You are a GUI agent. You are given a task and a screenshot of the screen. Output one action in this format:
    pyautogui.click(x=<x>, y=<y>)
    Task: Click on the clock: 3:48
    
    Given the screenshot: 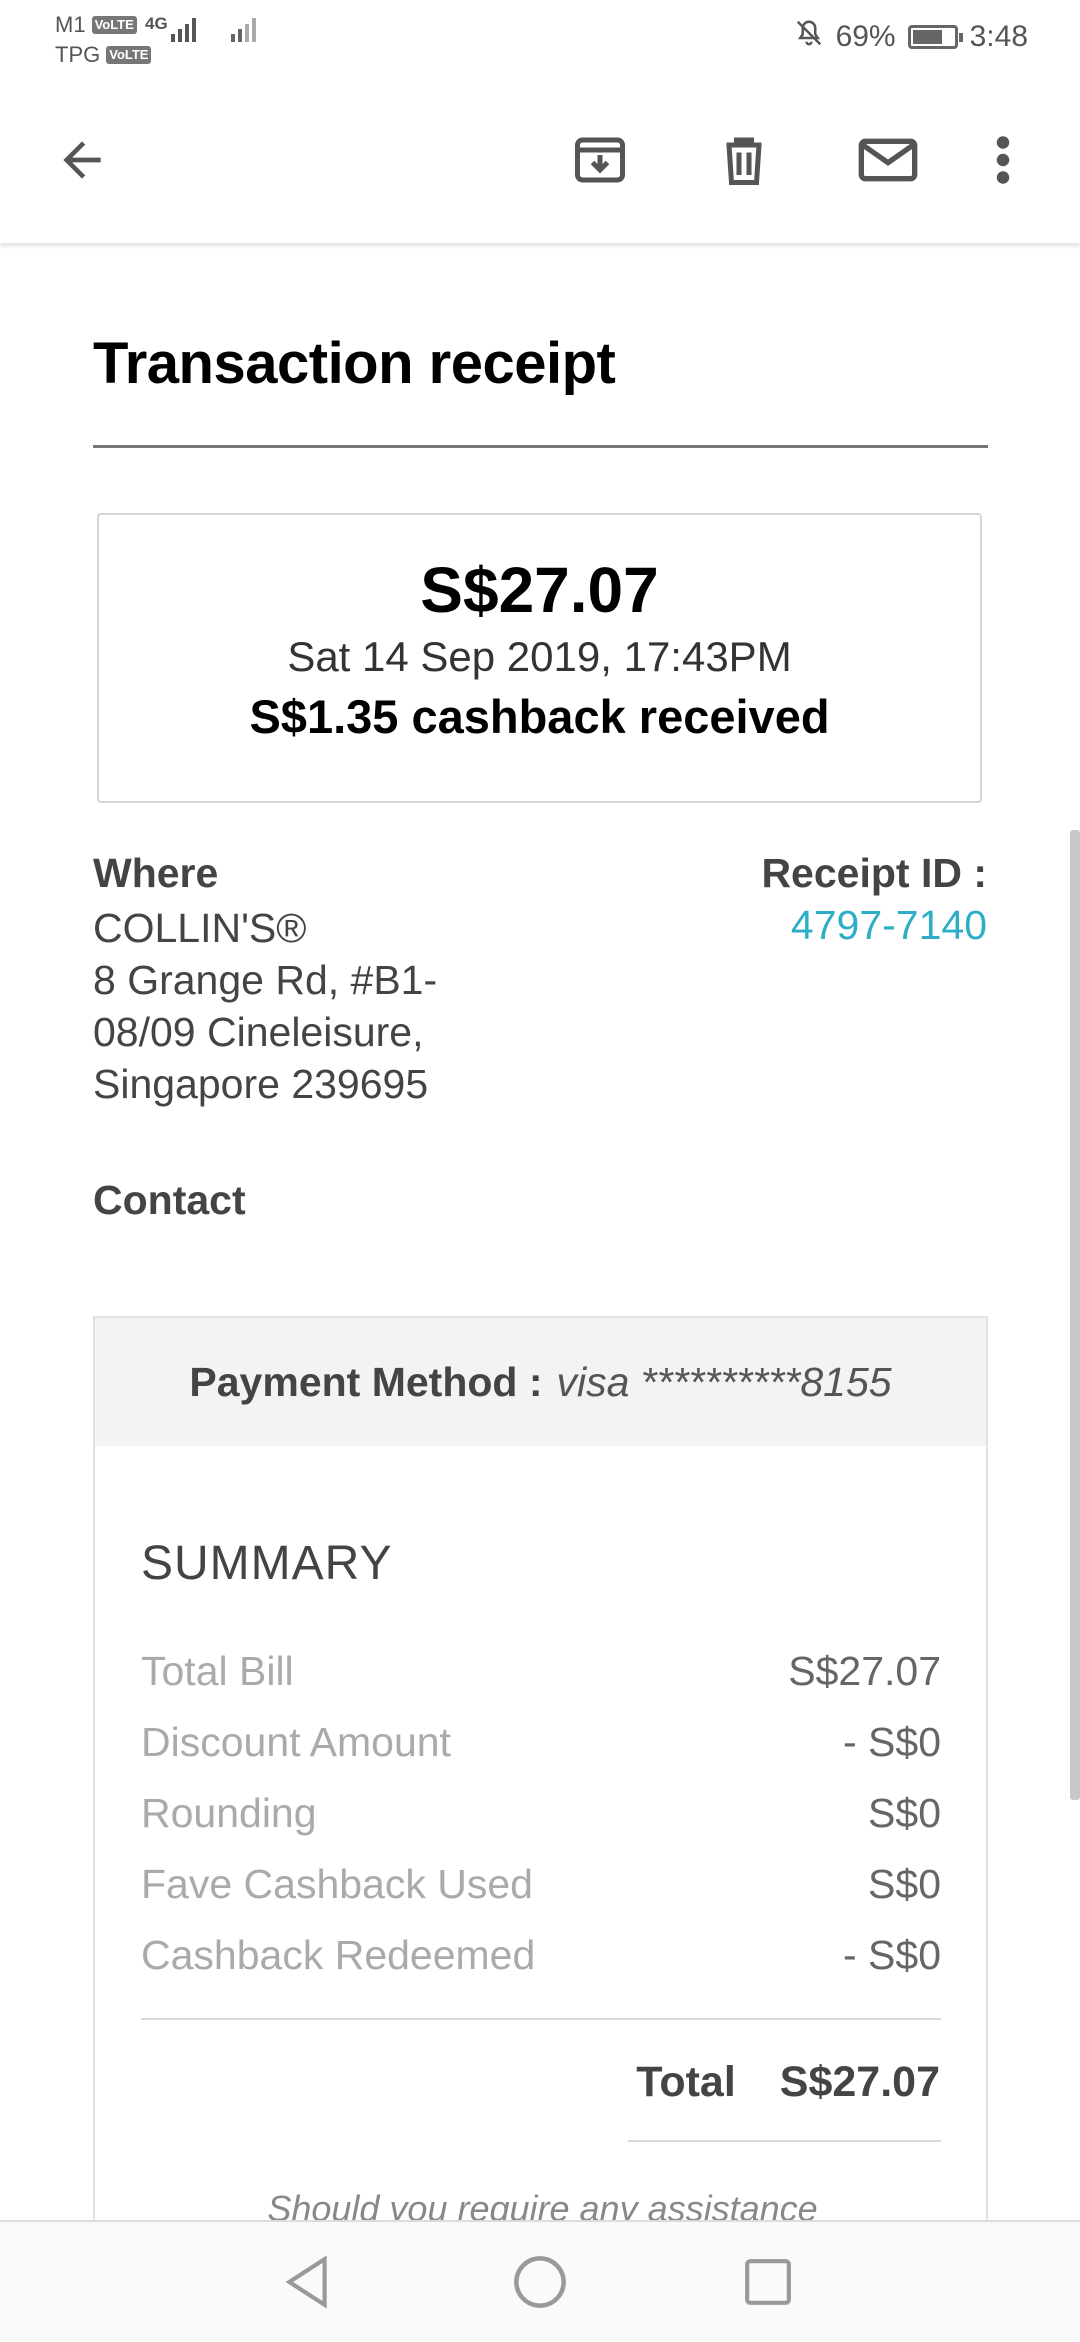 What is the action you would take?
    pyautogui.click(x=998, y=36)
    